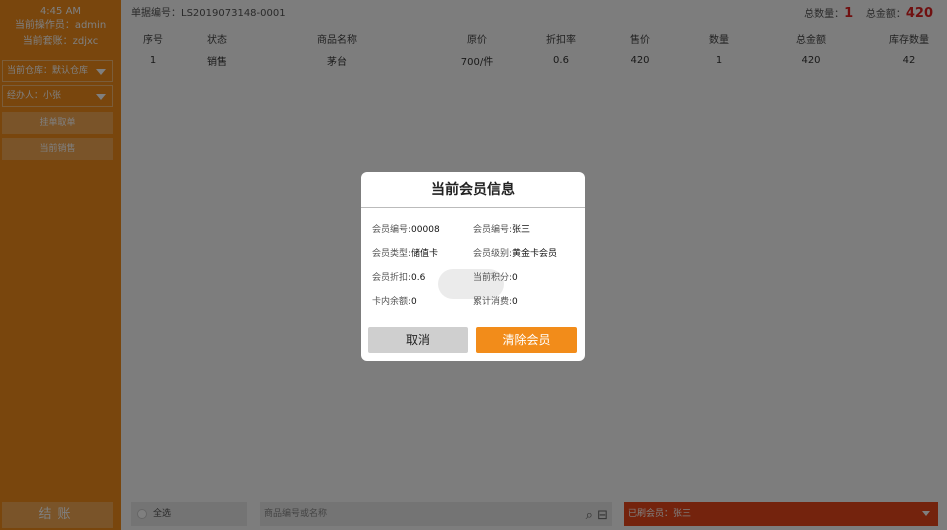 The image size is (947, 530). Describe the element at coordinates (515, 302) in the screenshot. I see `total-spent-value: 0` at that location.